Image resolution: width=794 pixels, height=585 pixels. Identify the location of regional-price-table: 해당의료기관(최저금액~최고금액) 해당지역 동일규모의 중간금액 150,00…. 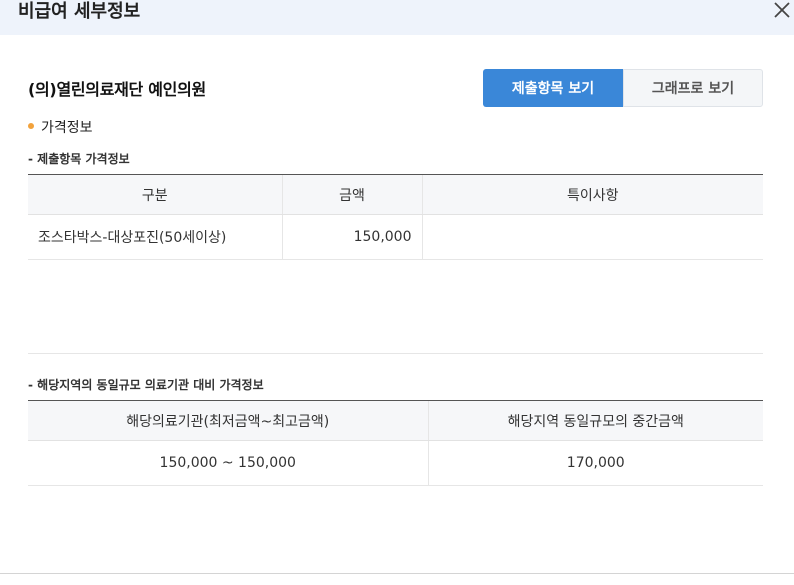
(395, 443).